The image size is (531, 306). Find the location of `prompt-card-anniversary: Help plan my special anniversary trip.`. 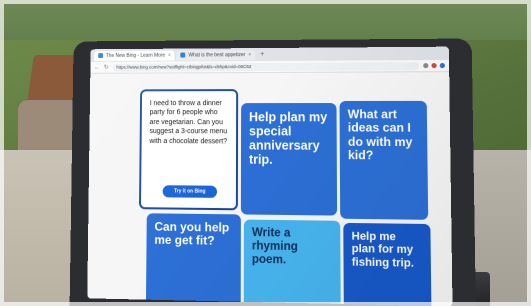

prompt-card-anniversary: Help plan my special anniversary trip. is located at coordinates (289, 159).